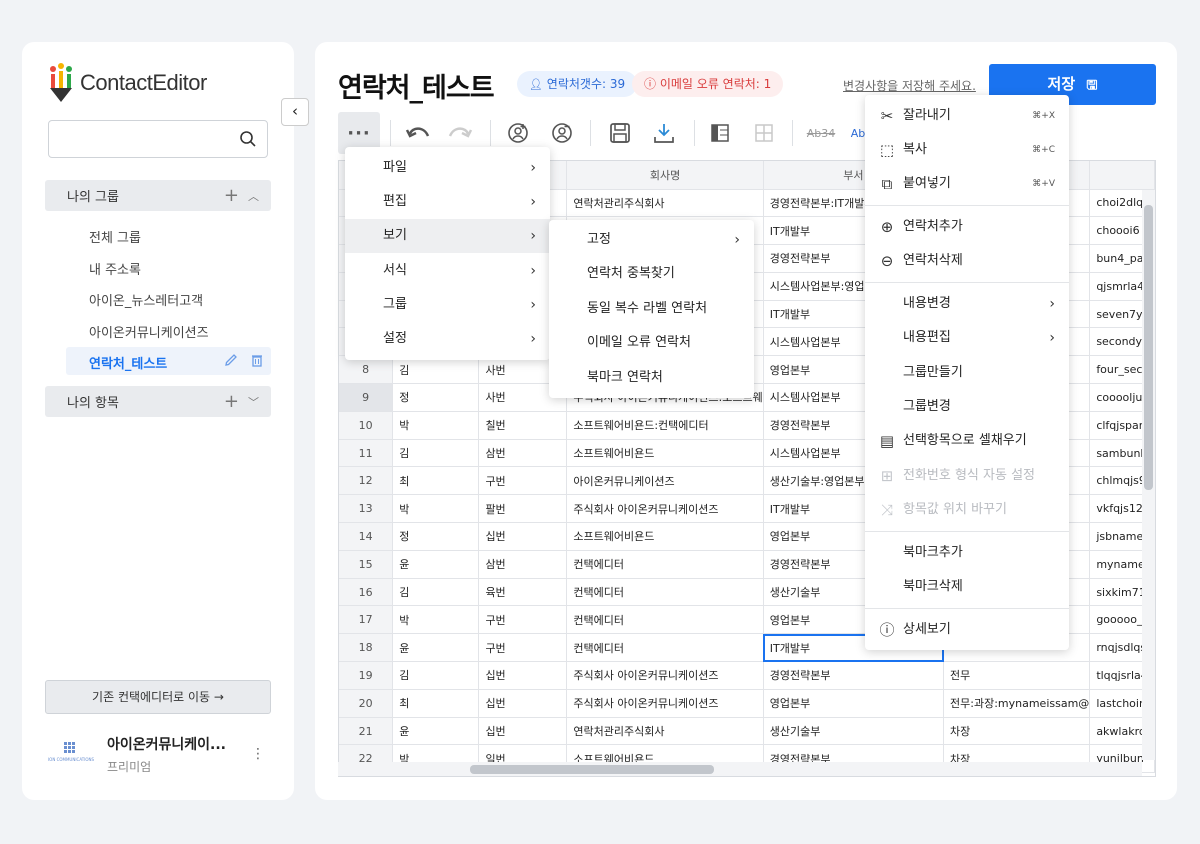  What do you see at coordinates (248, 141) in the screenshot?
I see `search-icon` at bounding box center [248, 141].